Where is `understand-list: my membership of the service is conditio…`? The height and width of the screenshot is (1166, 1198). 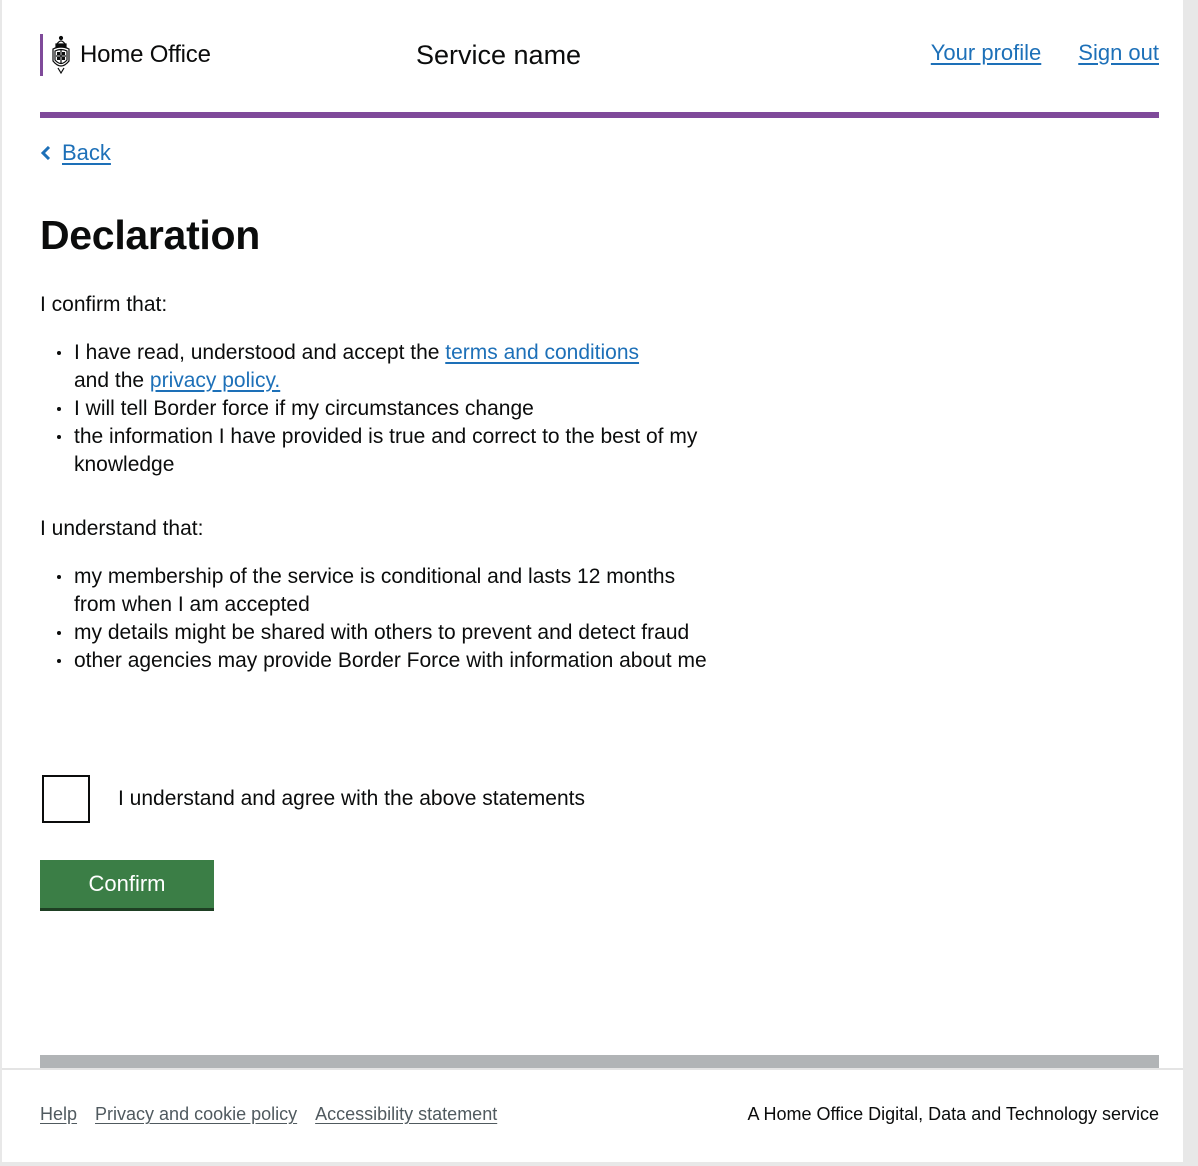
understand-list: my membership of the service is conditio… is located at coordinates (385, 619).